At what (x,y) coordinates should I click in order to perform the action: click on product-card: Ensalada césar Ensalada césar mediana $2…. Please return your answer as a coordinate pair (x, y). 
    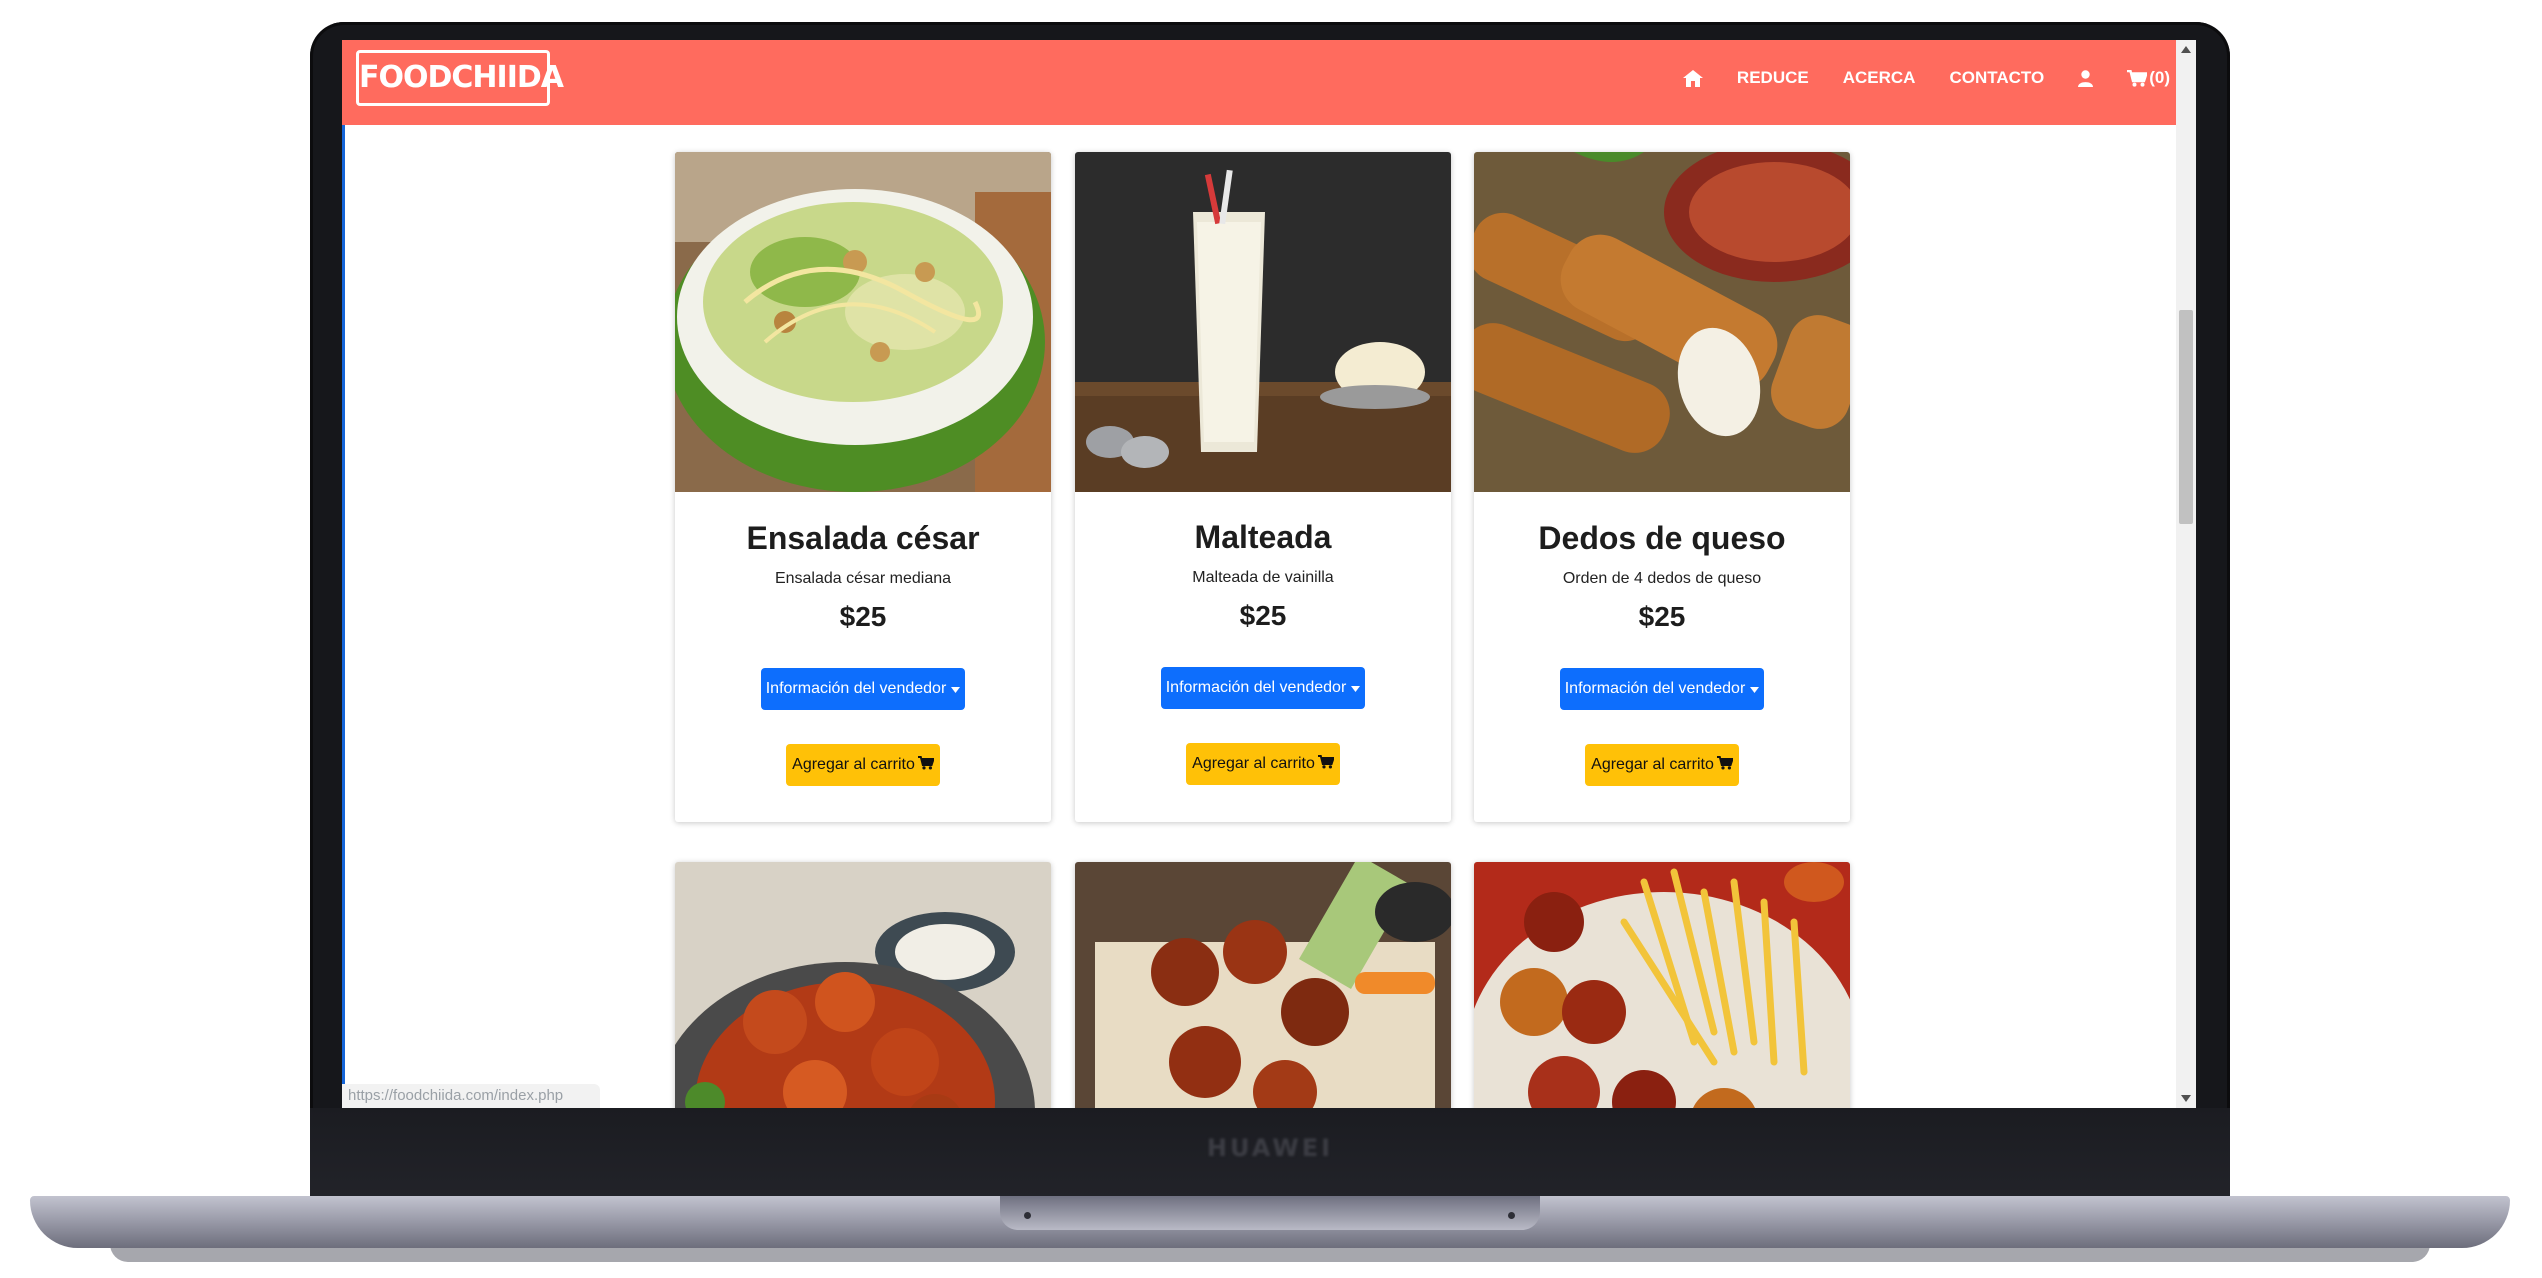
    Looking at the image, I should click on (863, 487).